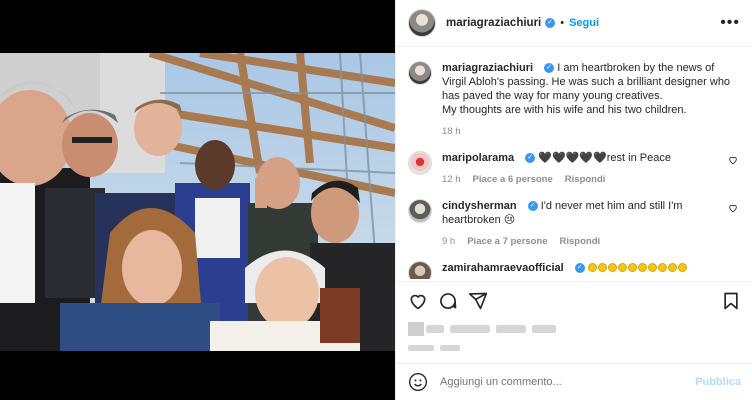 This screenshot has width=752, height=400. Describe the element at coordinates (513, 180) in the screenshot. I see `comment-likes-count: Piace a 6 persone` at that location.